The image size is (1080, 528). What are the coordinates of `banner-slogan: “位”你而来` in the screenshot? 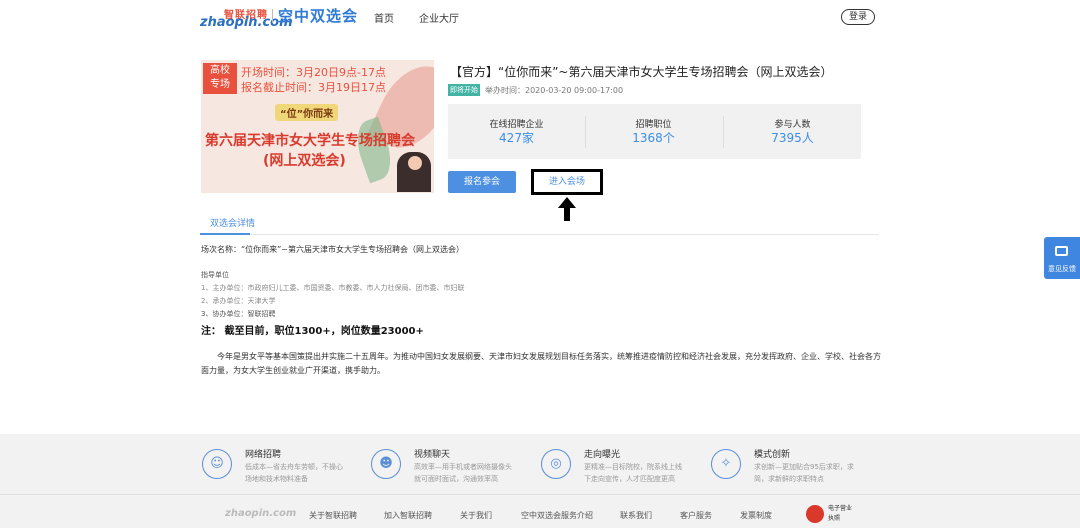 It's located at (307, 112).